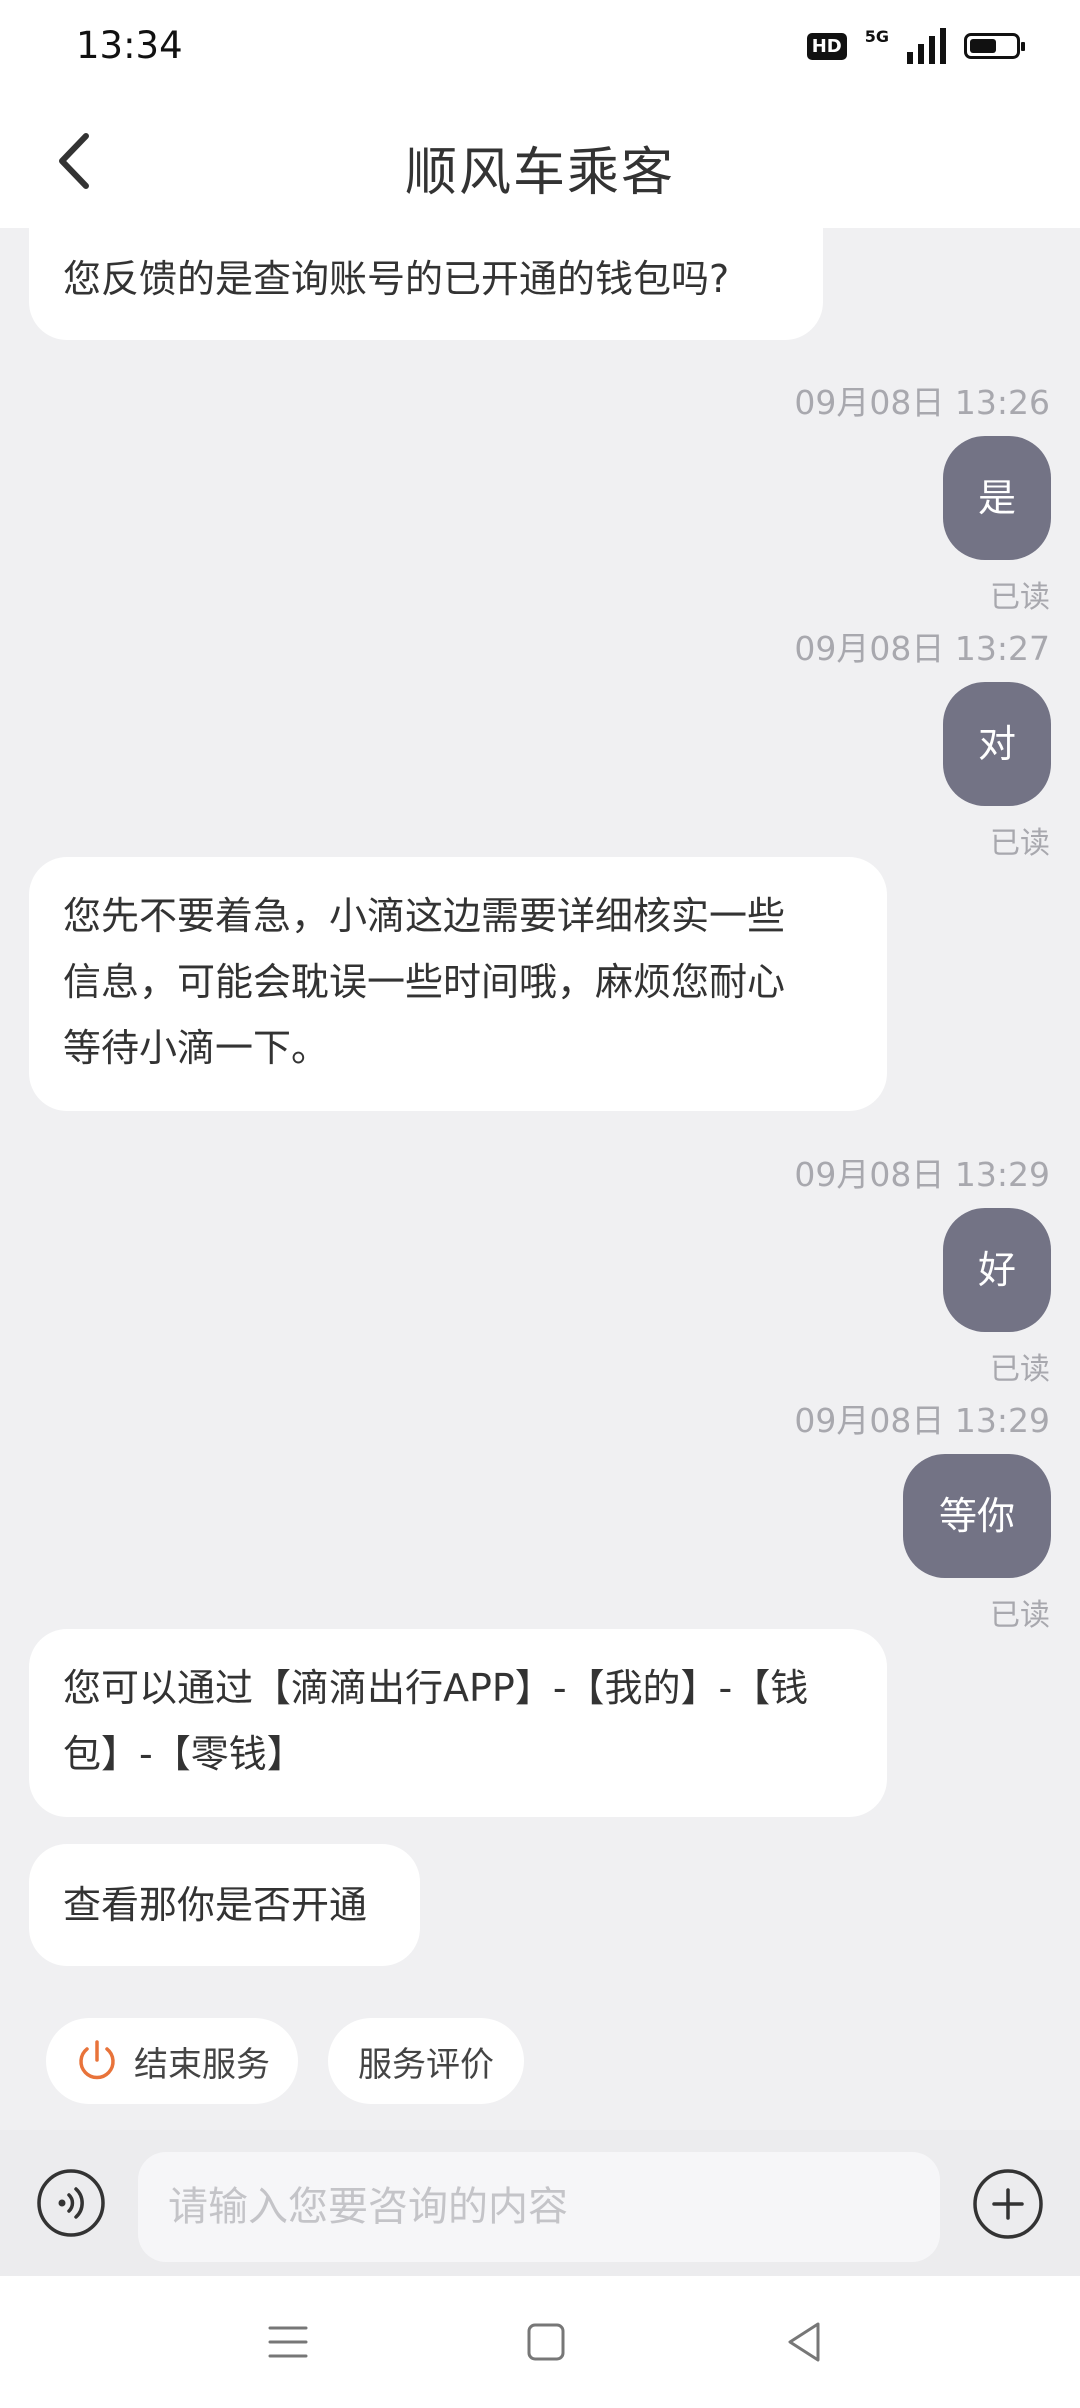 The image size is (1080, 2408). What do you see at coordinates (288, 2342) in the screenshot?
I see `menu-icon` at bounding box center [288, 2342].